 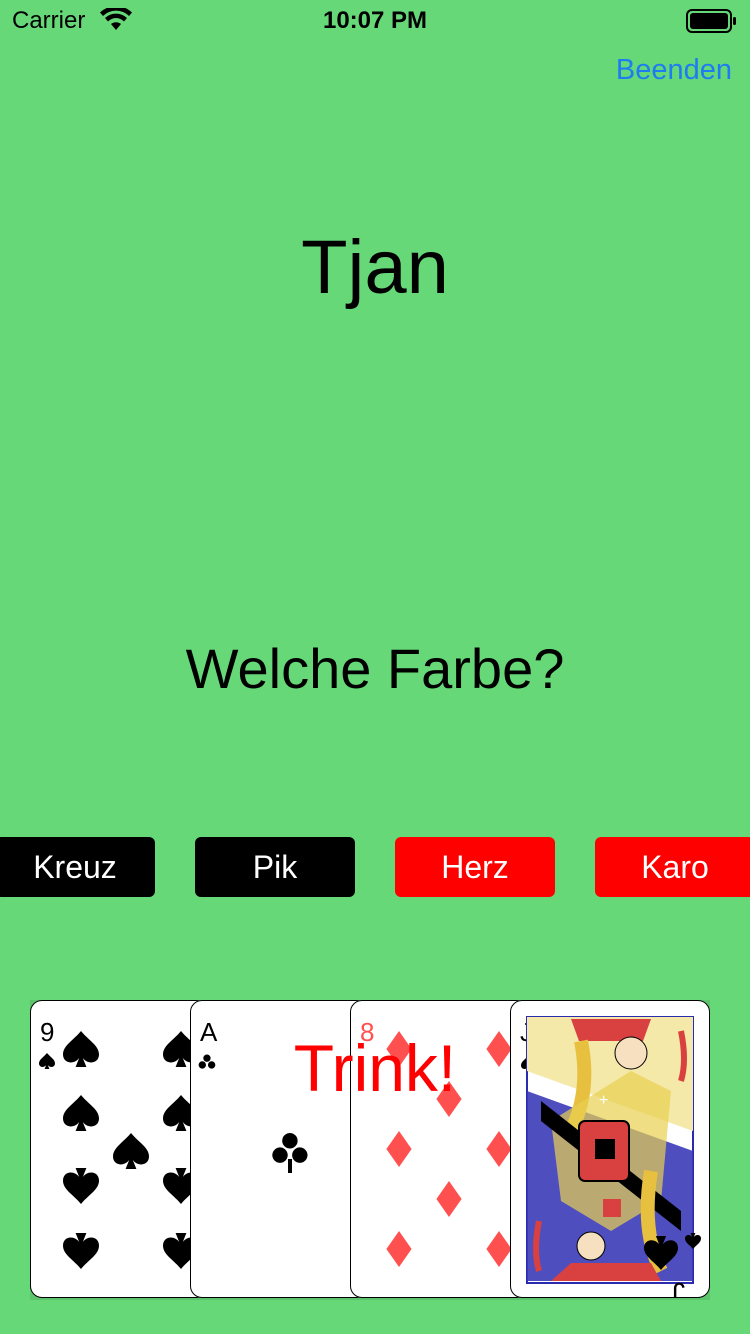 I want to click on player-name: Tjan, so click(x=375, y=267).